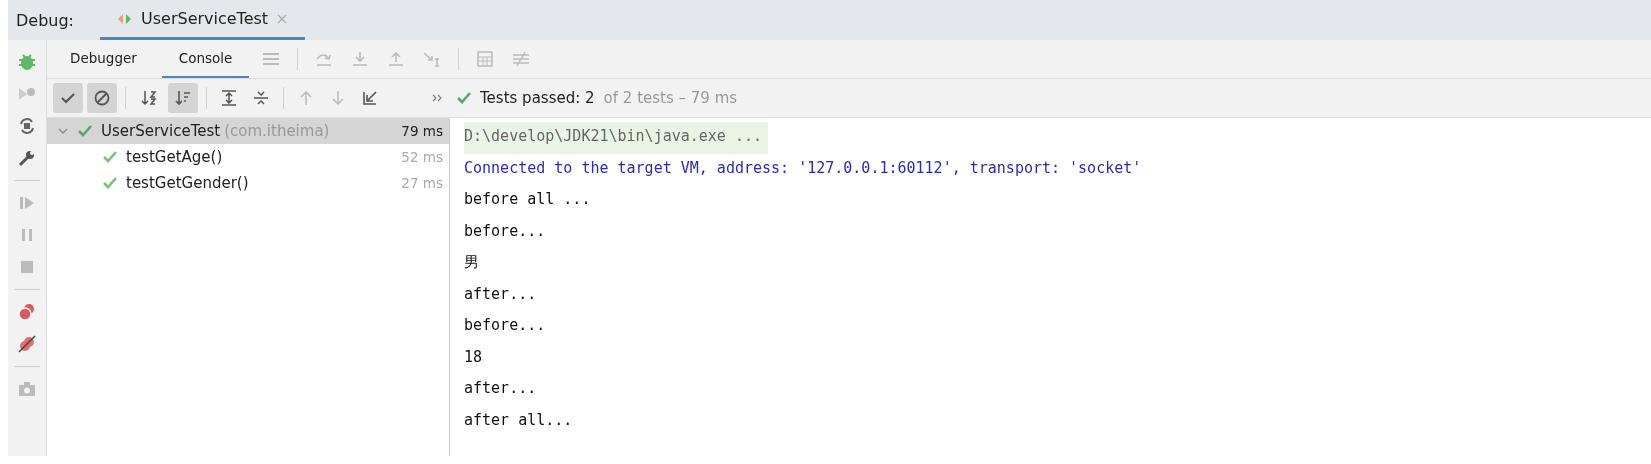 Image resolution: width=1651 pixels, height=464 pixels. What do you see at coordinates (521, 59) in the screenshot?
I see `trace-icon` at bounding box center [521, 59].